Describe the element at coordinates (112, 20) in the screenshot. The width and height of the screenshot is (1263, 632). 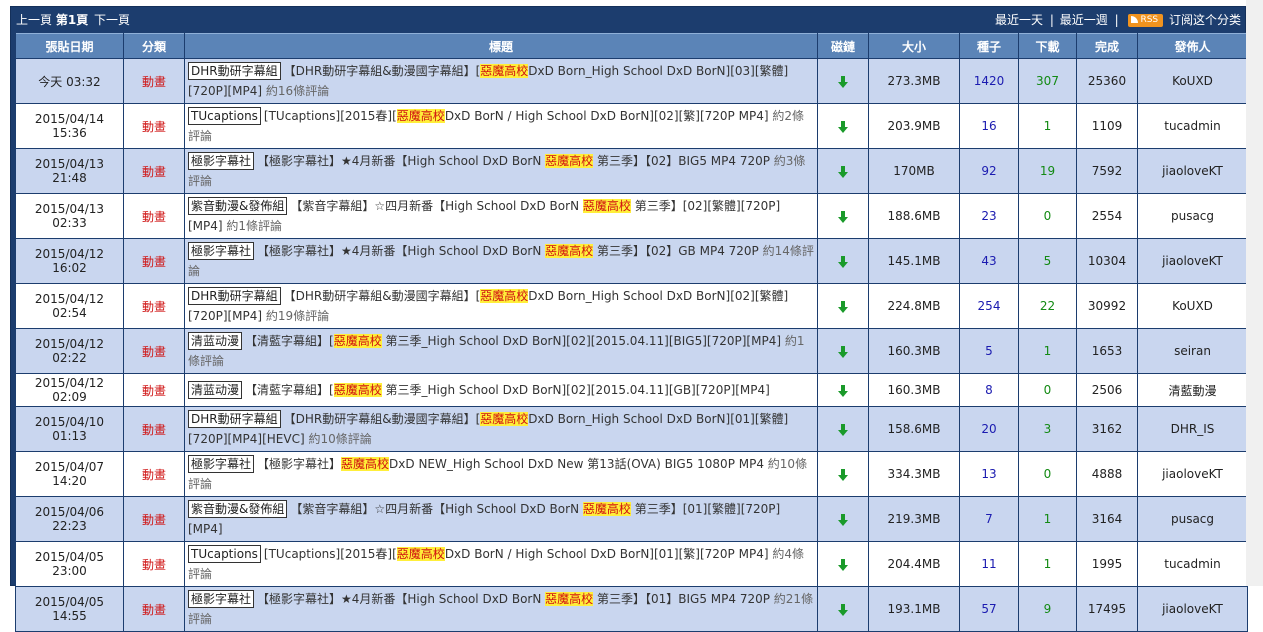
I see `next-page-link: 下一頁` at that location.